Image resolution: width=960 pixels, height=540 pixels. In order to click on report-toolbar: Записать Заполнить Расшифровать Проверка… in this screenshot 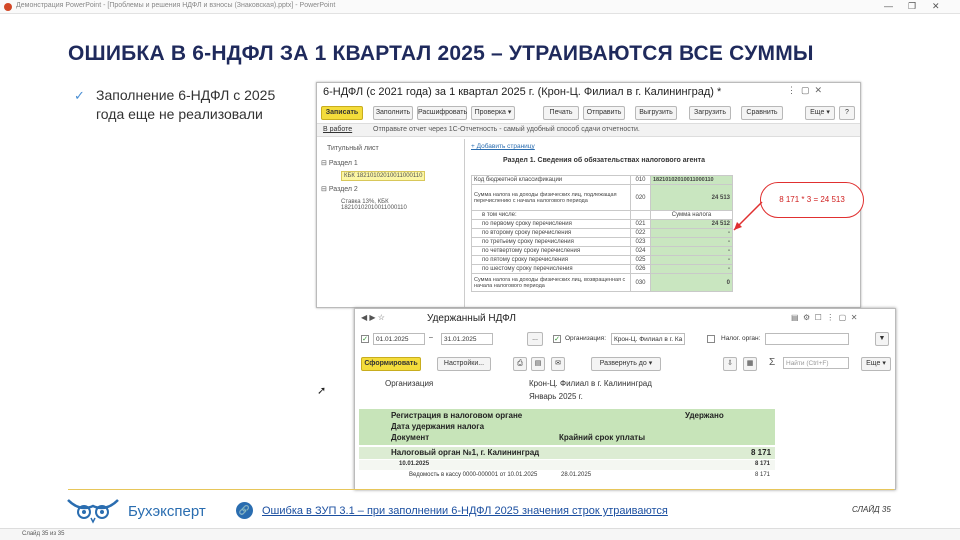, I will do `click(588, 112)`.